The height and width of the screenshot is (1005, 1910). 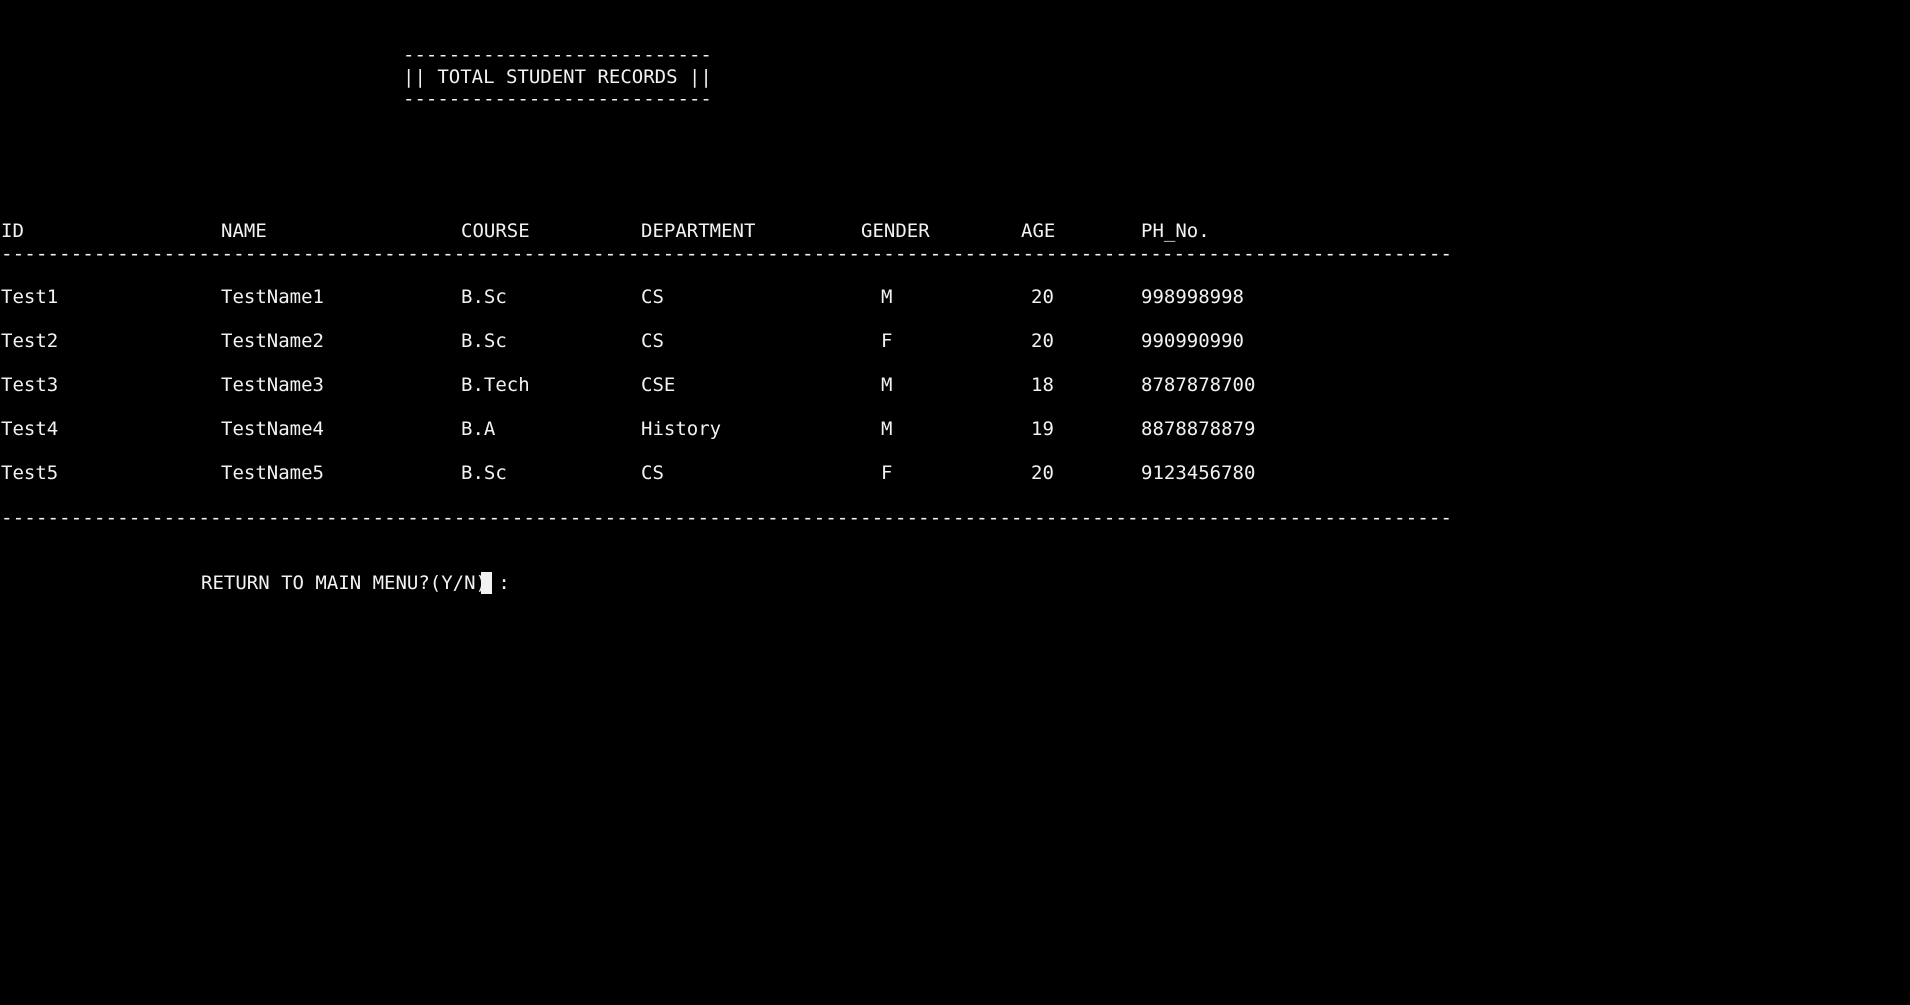 What do you see at coordinates (30, 385) in the screenshot?
I see `cell-id: Test3` at bounding box center [30, 385].